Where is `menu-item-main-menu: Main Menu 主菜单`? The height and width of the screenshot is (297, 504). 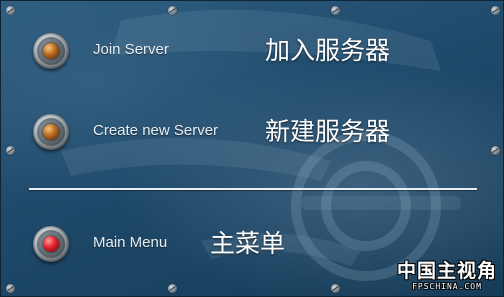
menu-item-main-menu: Main Menu 主菜单 is located at coordinates (252, 244).